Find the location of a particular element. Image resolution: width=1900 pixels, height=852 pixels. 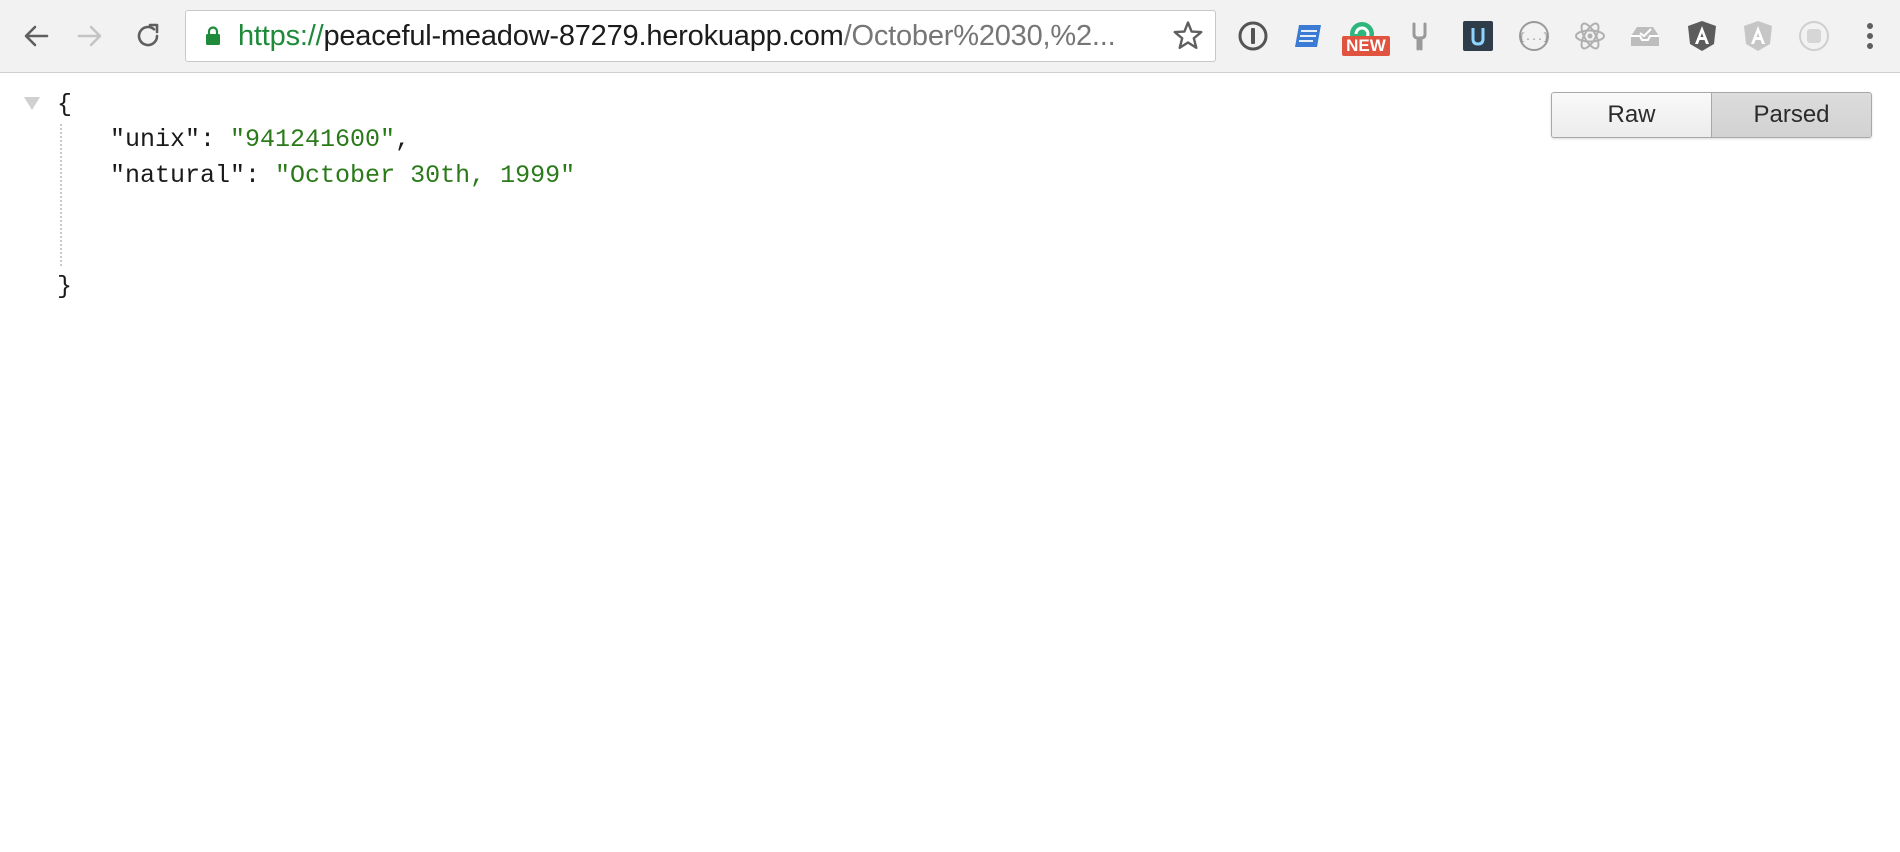

gray-square-extension is located at coordinates (1814, 36).